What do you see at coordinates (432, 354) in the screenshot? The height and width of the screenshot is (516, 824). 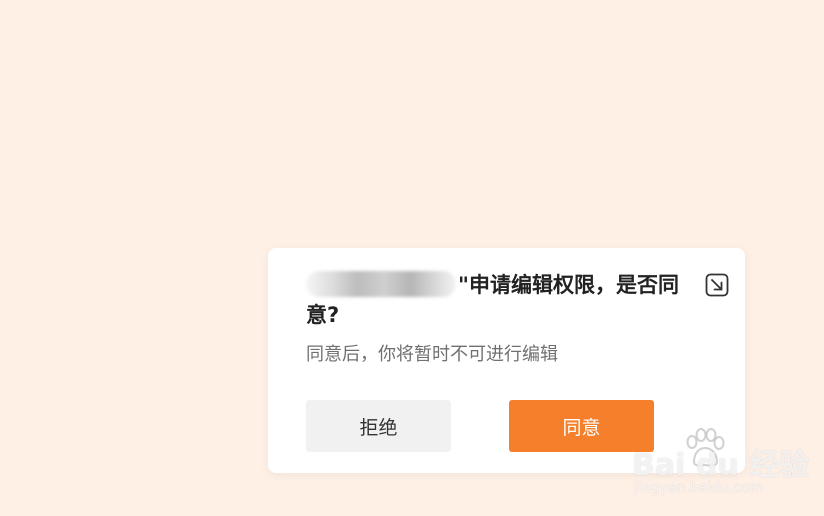 I see `dialog-description: 同意后，你将暂时不可进行编辑` at bounding box center [432, 354].